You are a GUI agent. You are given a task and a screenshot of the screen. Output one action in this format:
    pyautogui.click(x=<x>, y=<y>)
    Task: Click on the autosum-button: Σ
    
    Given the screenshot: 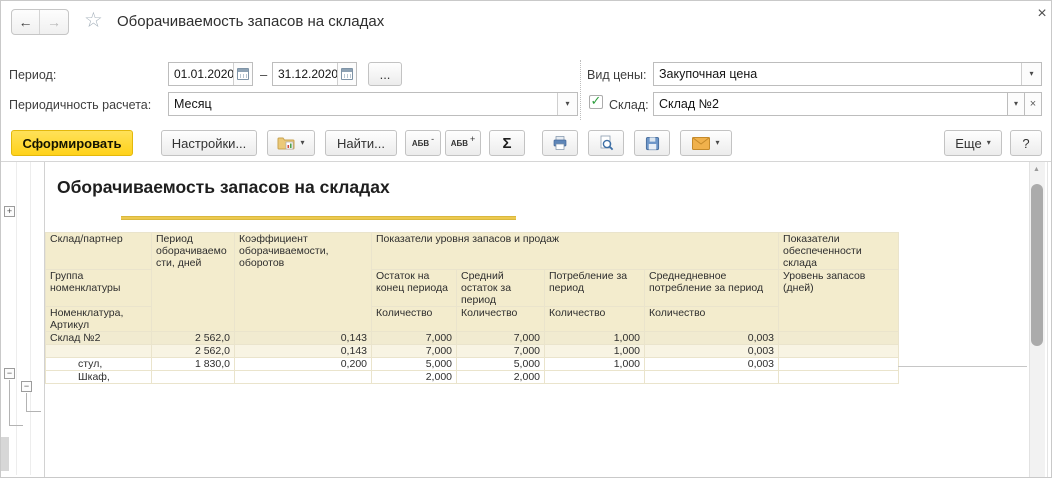 What is the action you would take?
    pyautogui.click(x=507, y=143)
    